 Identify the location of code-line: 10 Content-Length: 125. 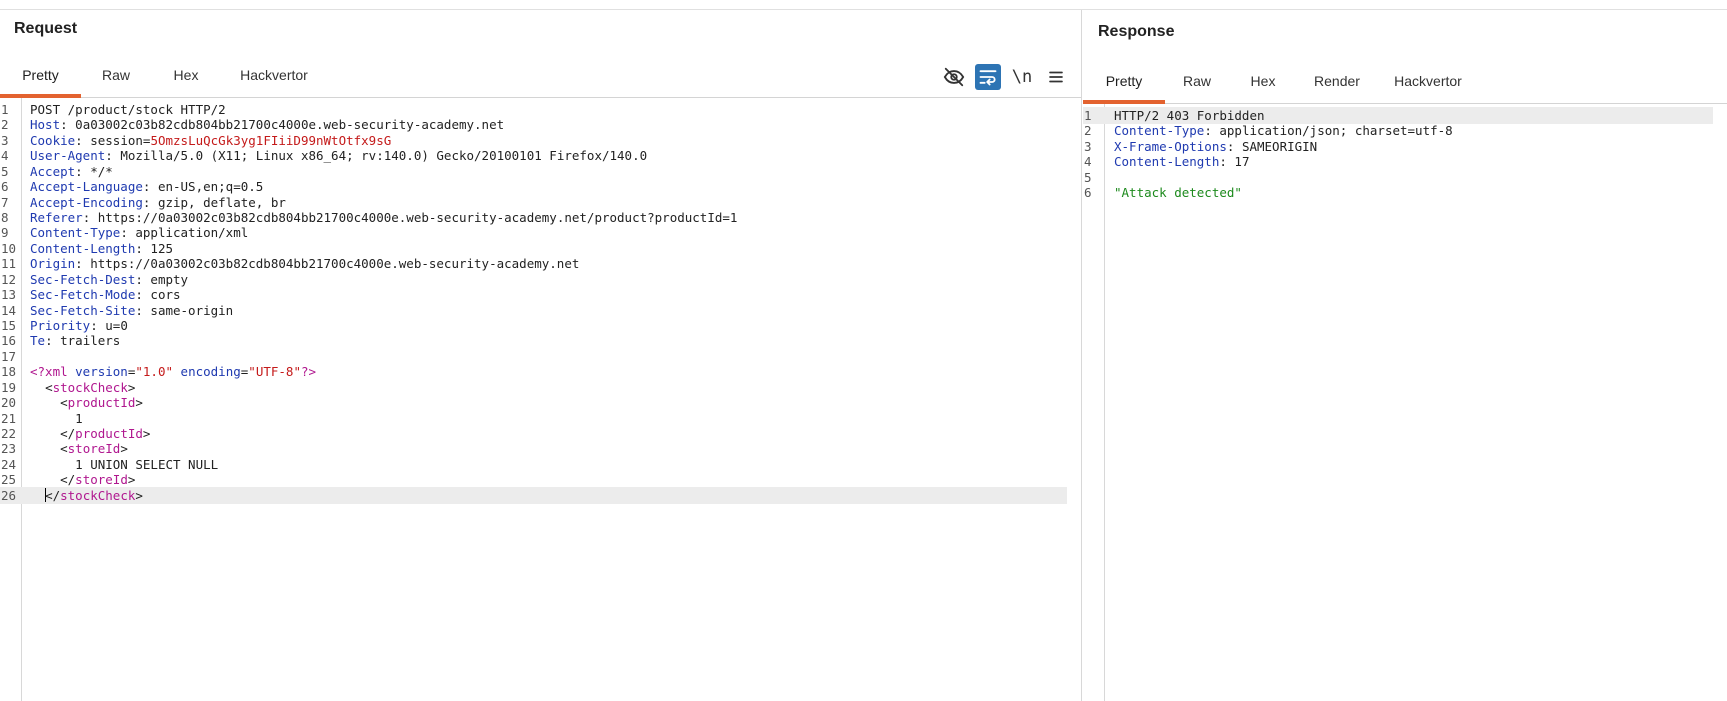
(533, 248).